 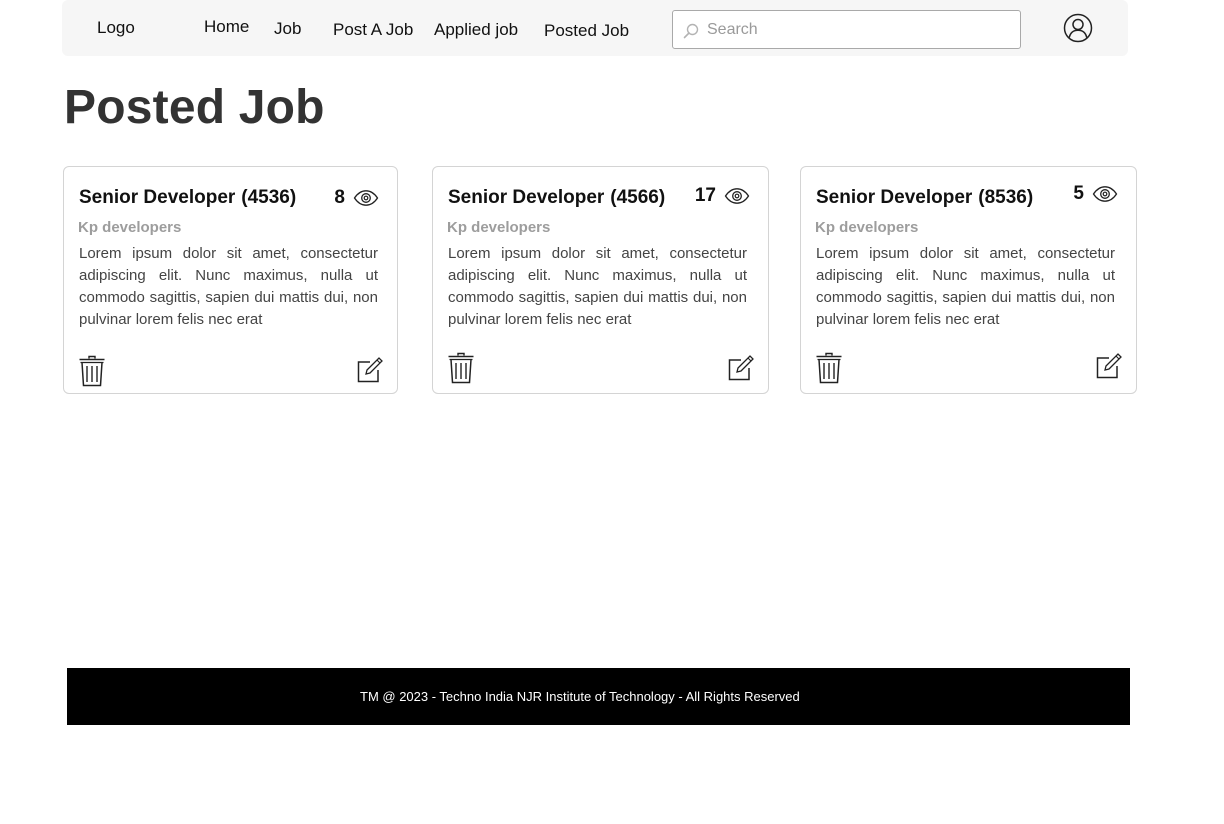 What do you see at coordinates (373, 30) in the screenshot?
I see `nav-link-post-a-job: Post A Job` at bounding box center [373, 30].